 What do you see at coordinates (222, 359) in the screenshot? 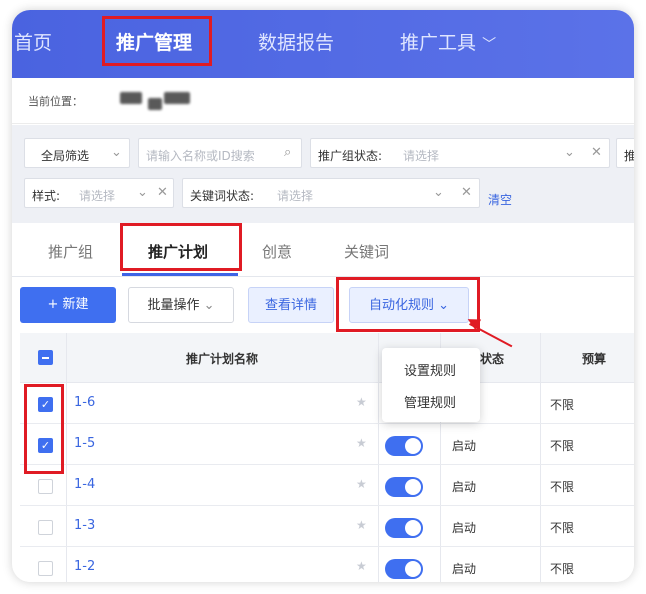
I see `header-plan-name: 推广计划名称` at bounding box center [222, 359].